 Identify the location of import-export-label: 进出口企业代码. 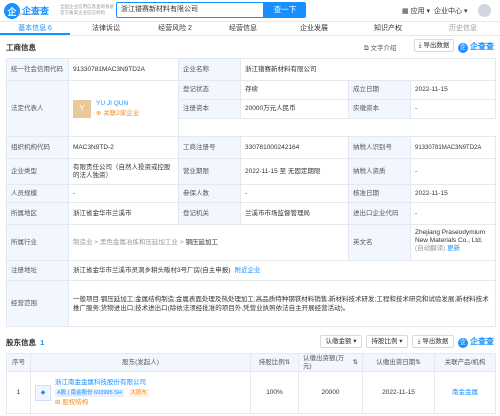
(380, 213).